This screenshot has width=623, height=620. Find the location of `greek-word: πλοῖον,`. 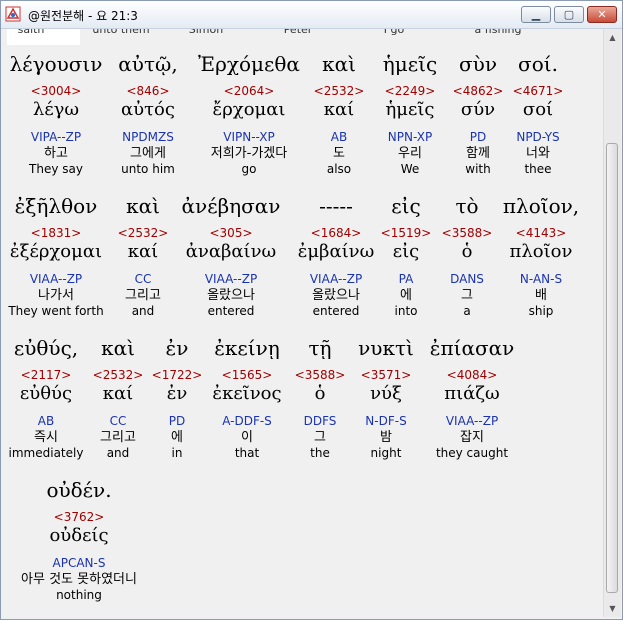

greek-word: πλοῖον, is located at coordinates (541, 206).